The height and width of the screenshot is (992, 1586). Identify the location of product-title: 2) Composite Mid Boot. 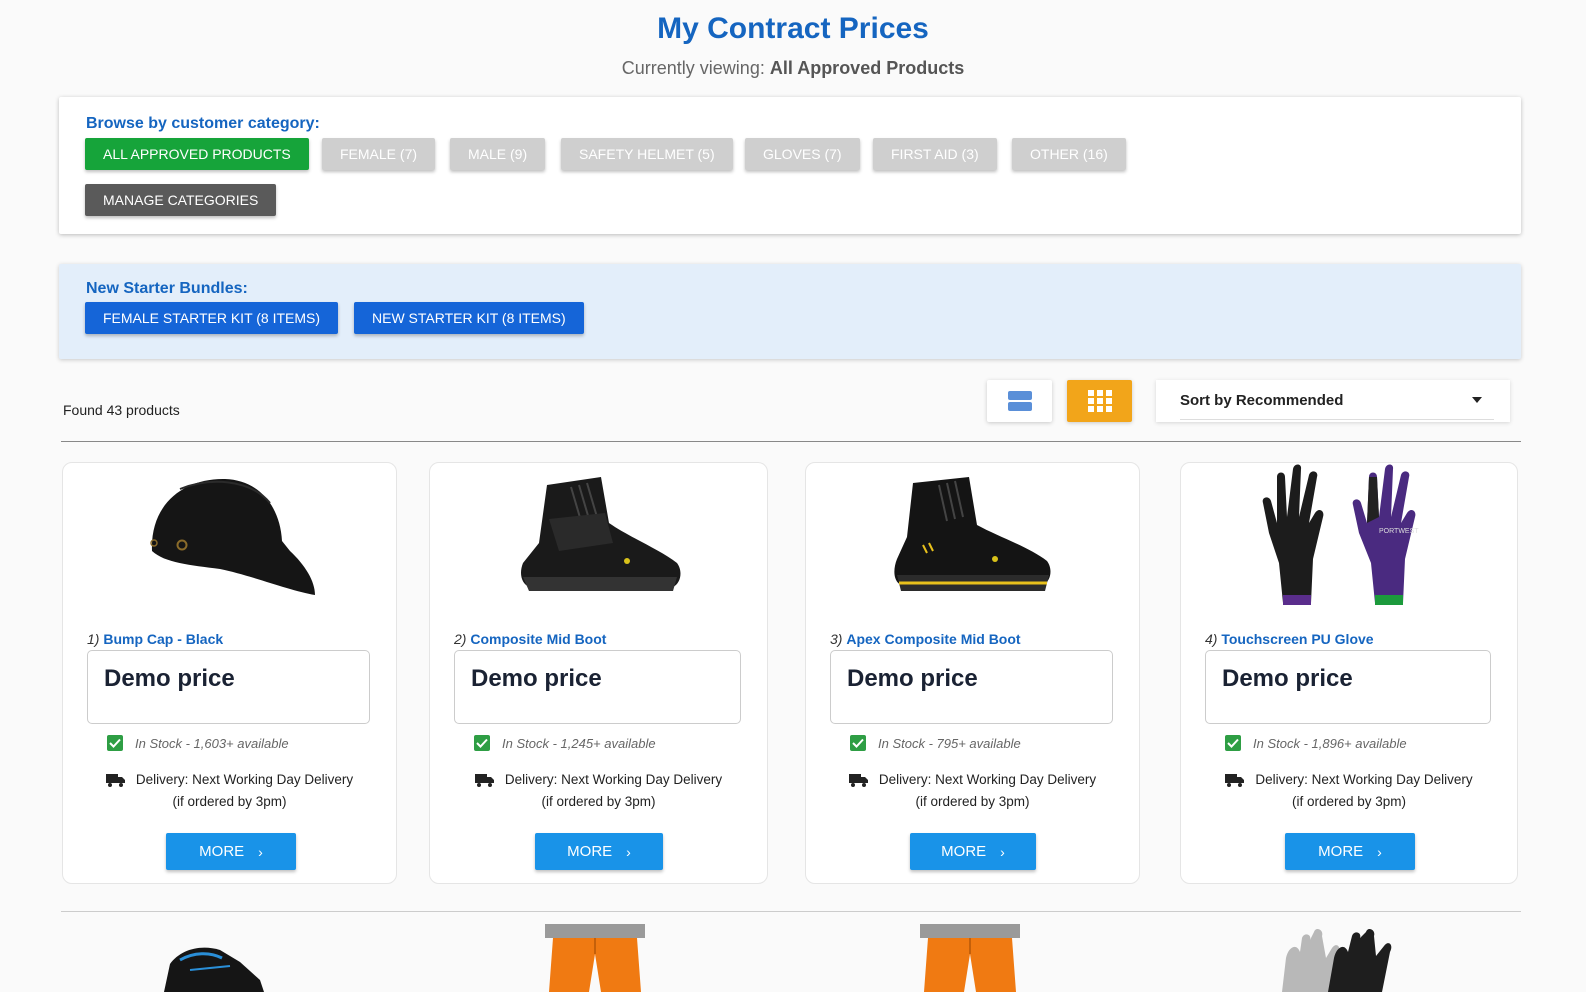
(530, 639).